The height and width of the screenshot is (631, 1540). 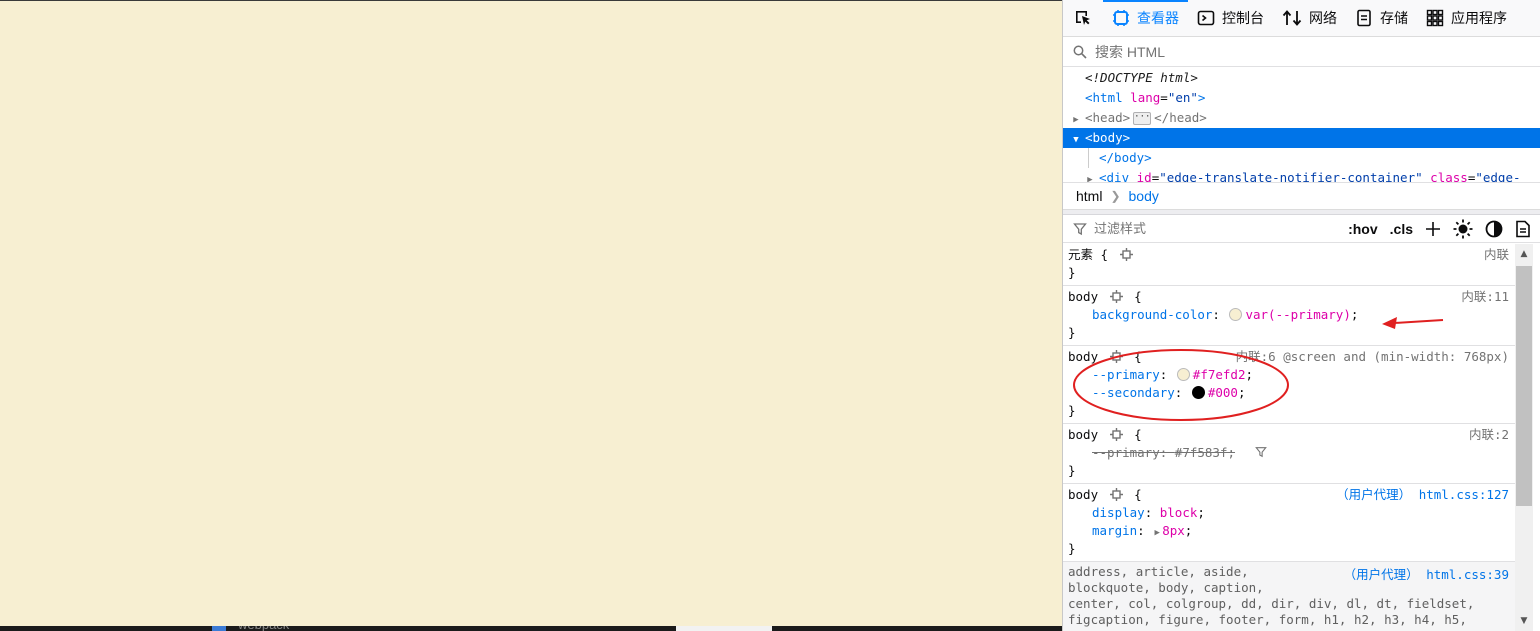 I want to click on app-icon, so click(x=219, y=628).